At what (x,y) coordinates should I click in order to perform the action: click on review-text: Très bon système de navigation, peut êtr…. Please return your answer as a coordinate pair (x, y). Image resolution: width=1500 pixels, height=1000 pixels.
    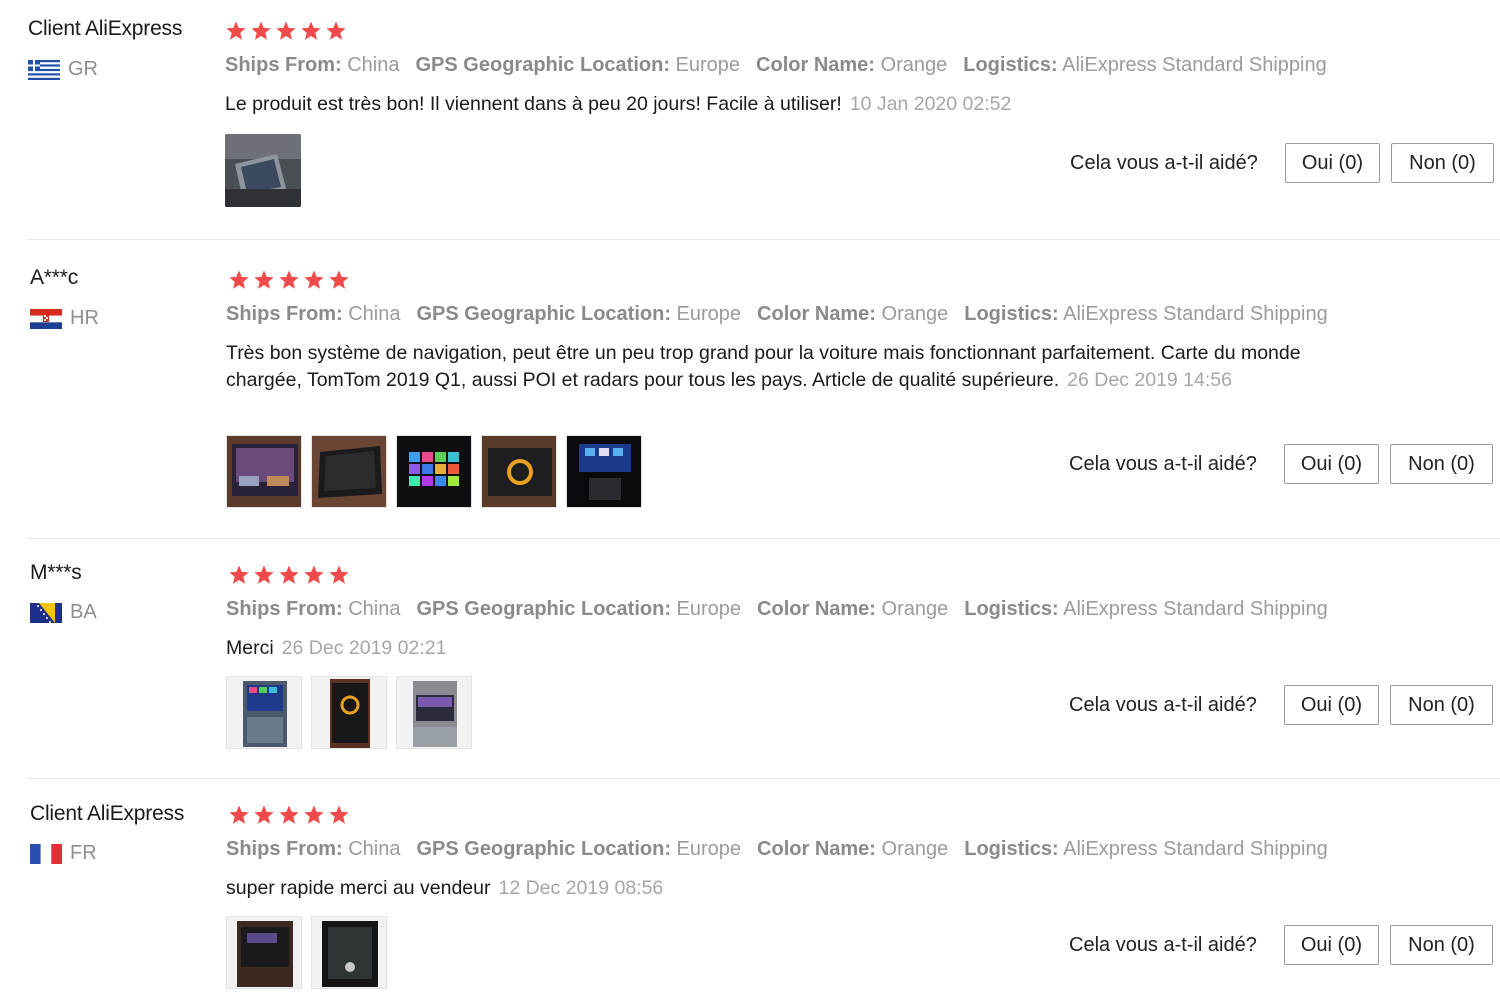
    Looking at the image, I should click on (791, 367).